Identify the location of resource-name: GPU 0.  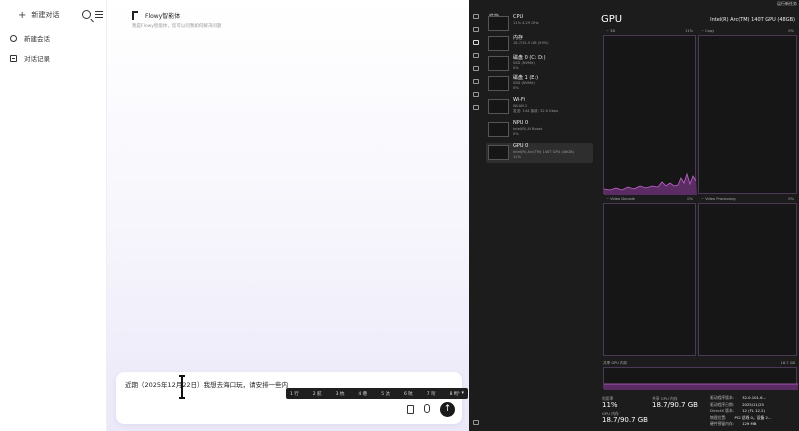
(521, 146).